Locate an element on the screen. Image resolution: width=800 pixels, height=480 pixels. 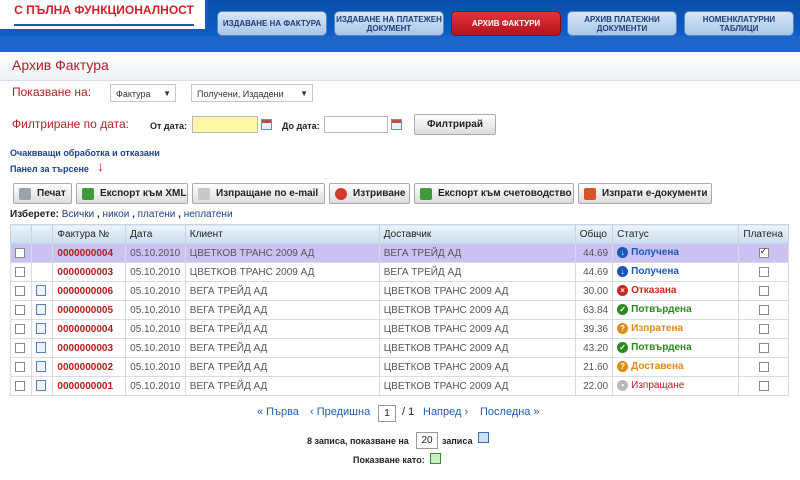
invoice-number: 0000000005 is located at coordinates (89, 310).